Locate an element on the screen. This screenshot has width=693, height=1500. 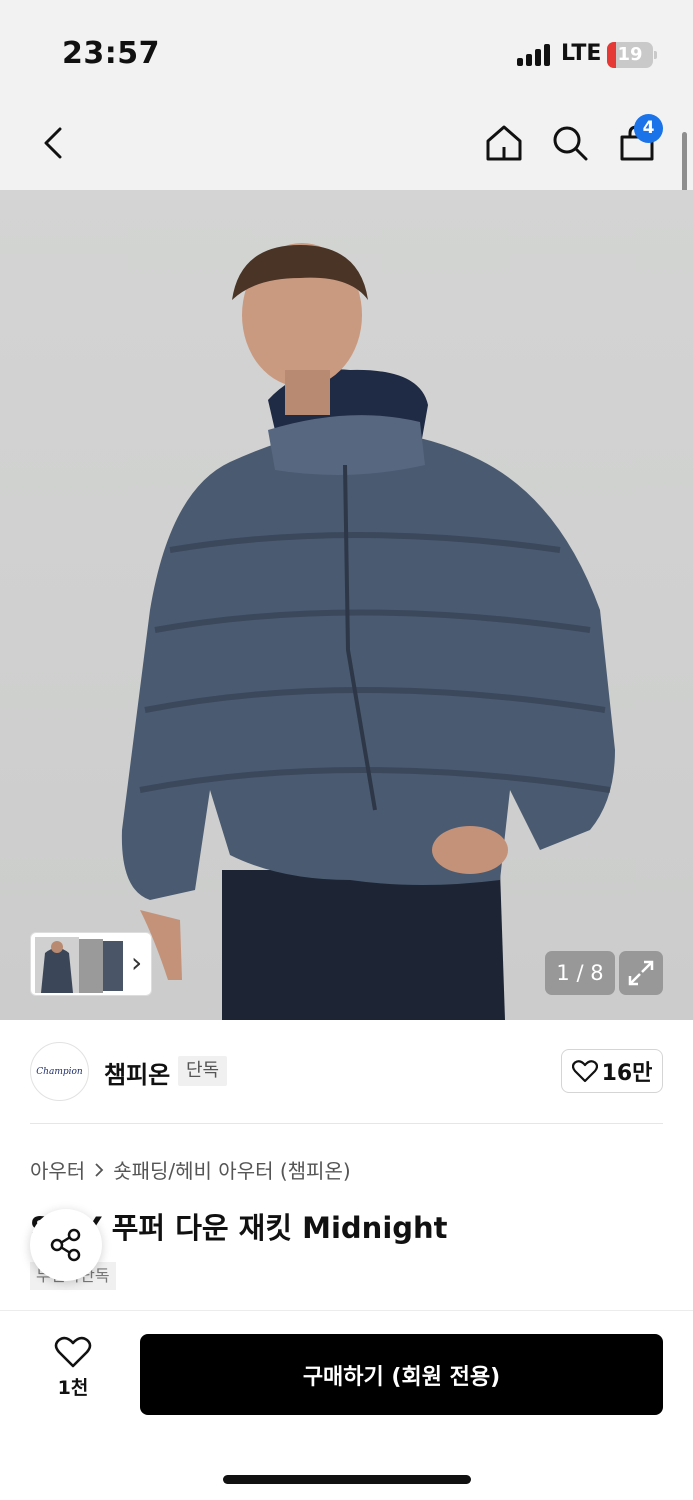
thumbnail-next-arrow: › is located at coordinates (136, 963).